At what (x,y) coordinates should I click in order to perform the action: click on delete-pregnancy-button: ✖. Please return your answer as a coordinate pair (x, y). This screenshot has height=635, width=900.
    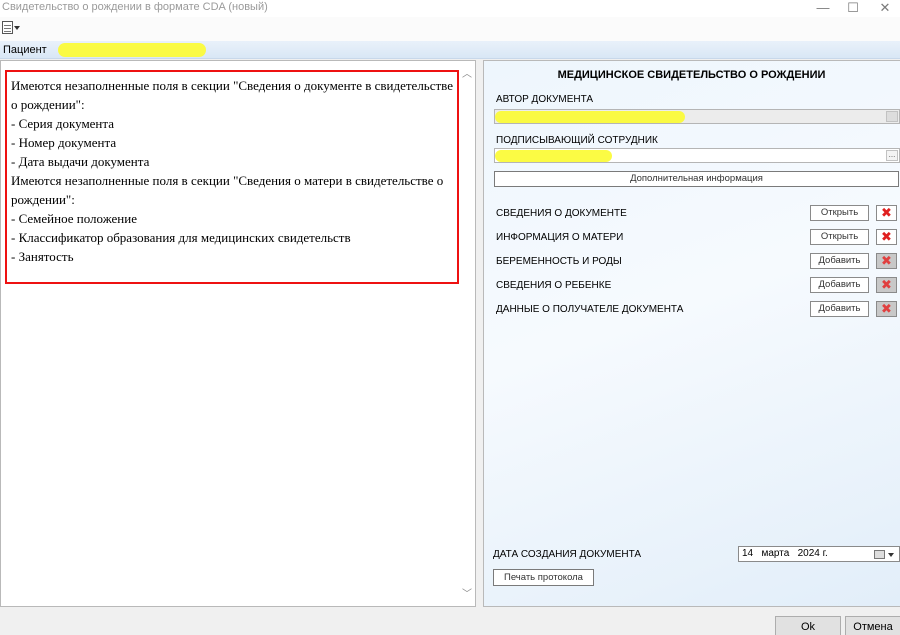
    Looking at the image, I should click on (886, 261).